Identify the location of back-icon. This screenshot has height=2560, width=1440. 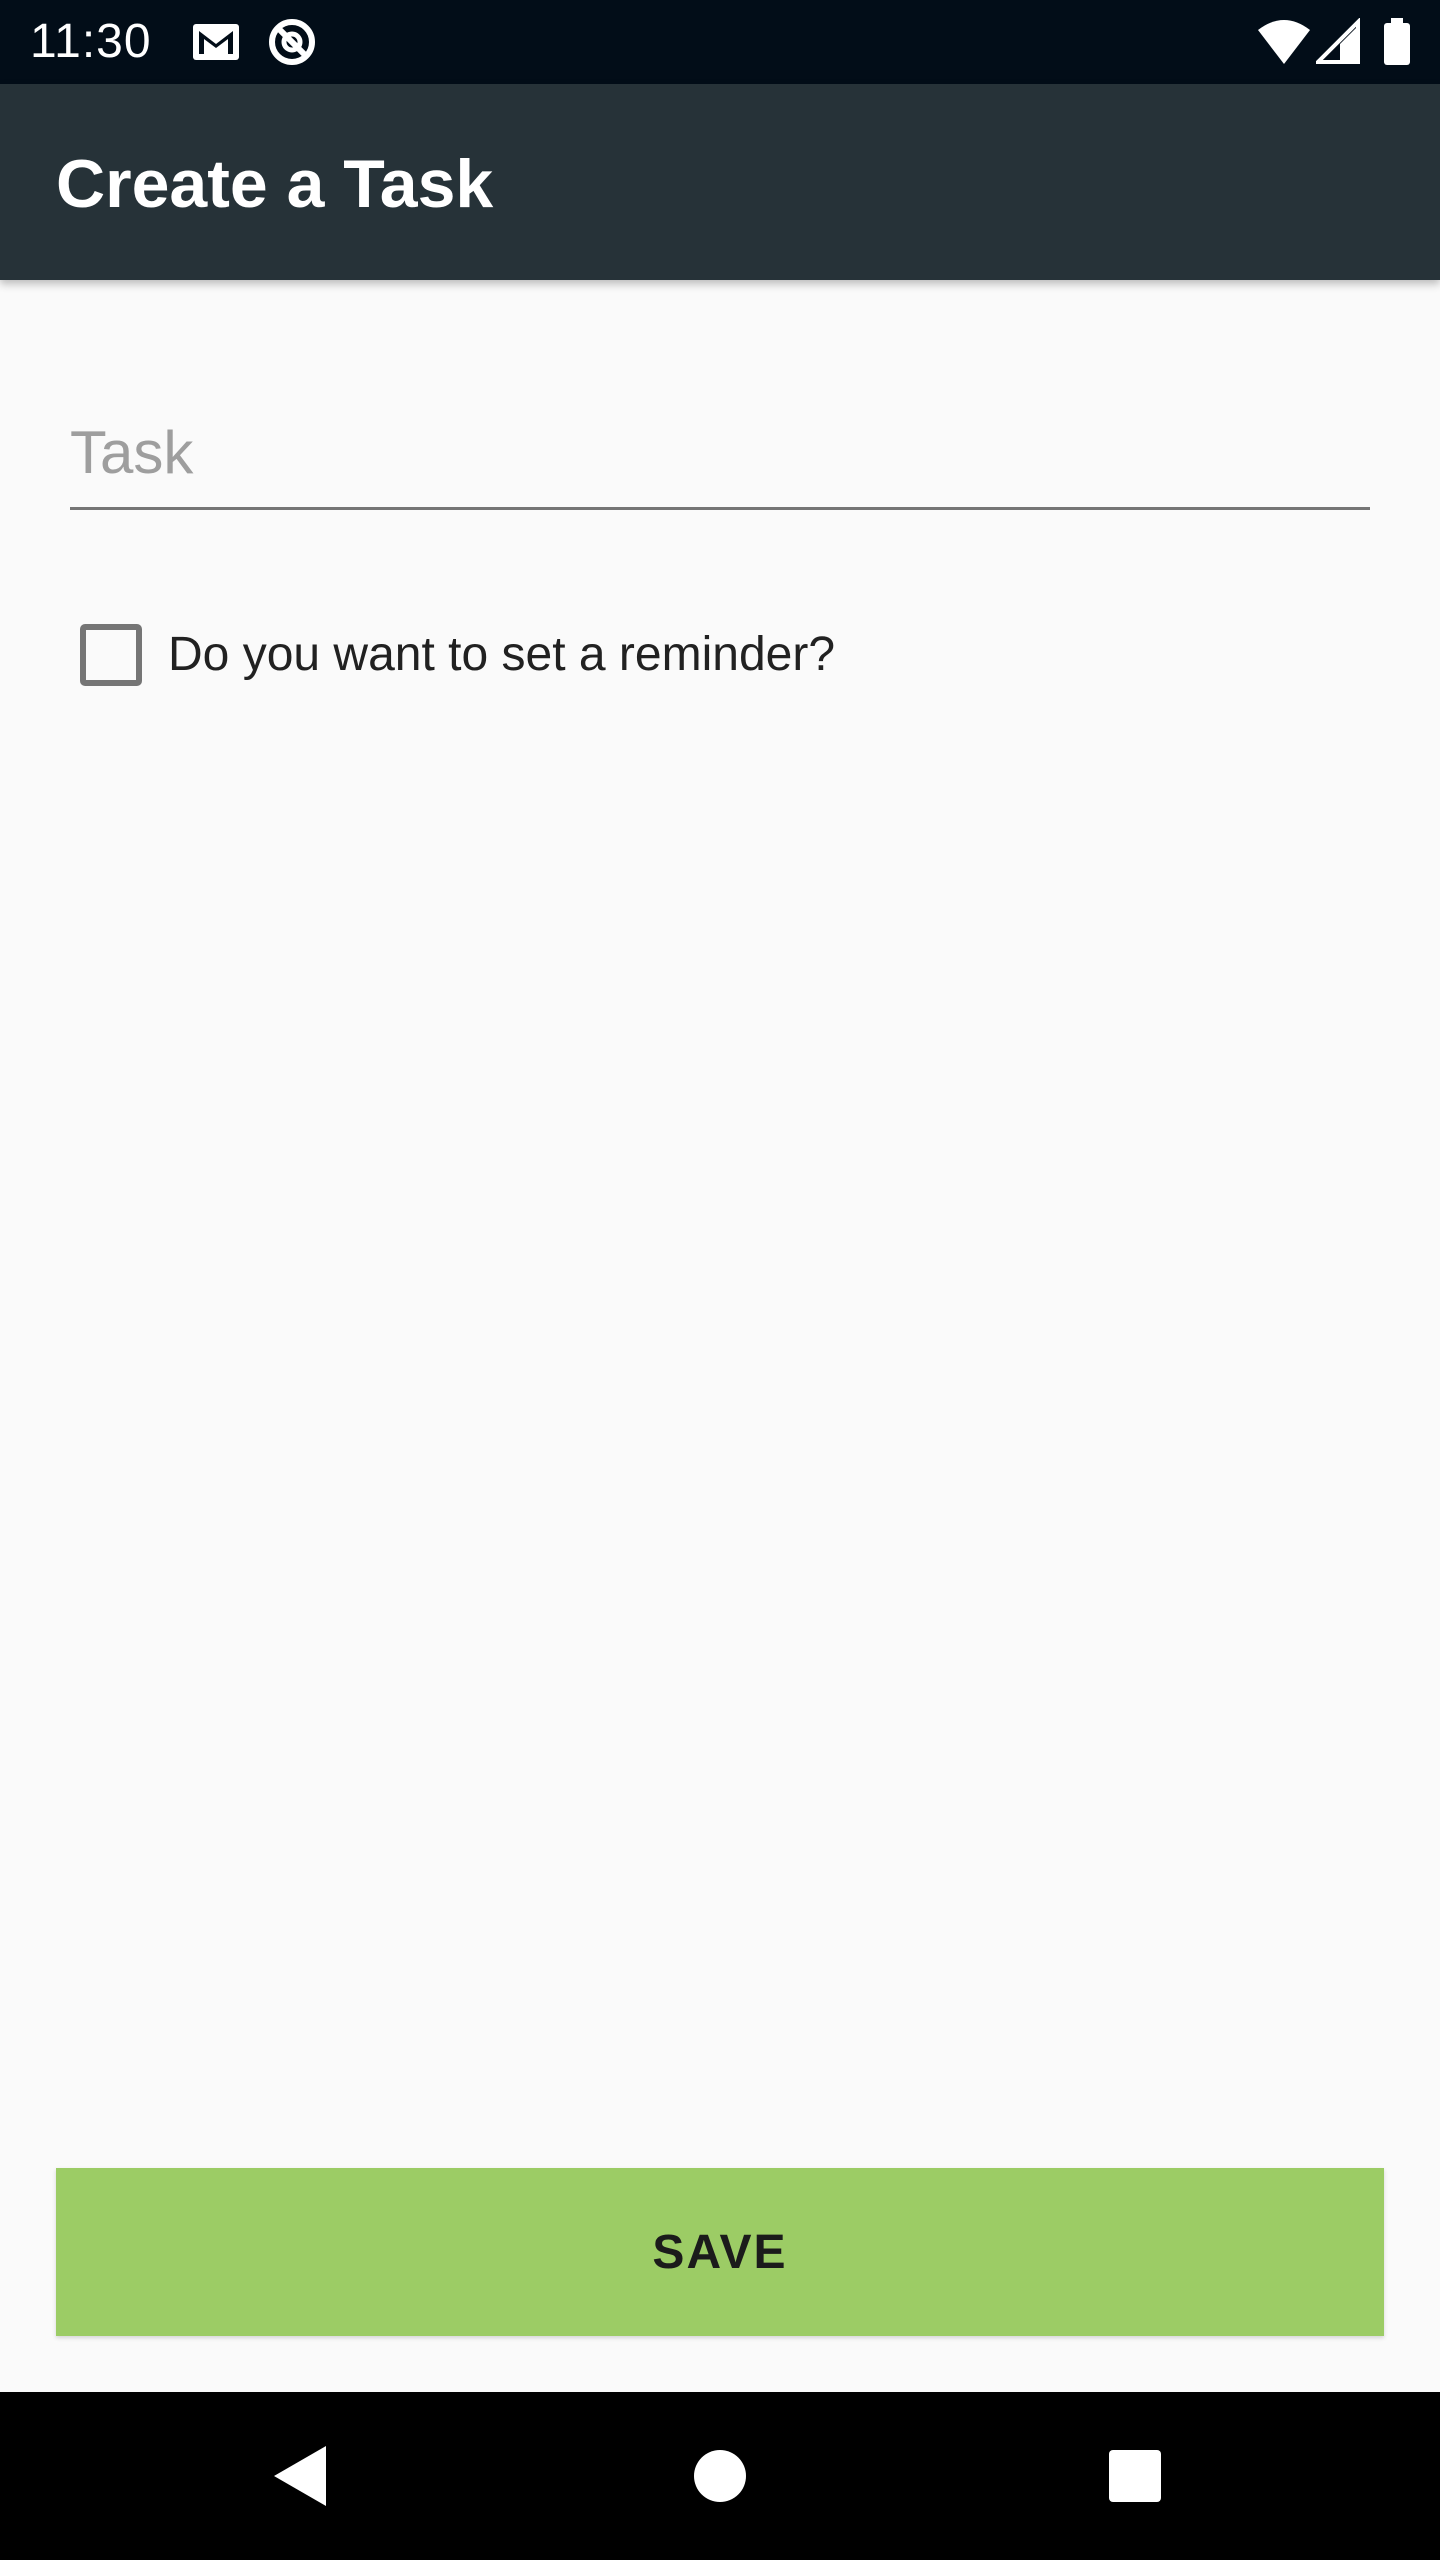
(300, 2476).